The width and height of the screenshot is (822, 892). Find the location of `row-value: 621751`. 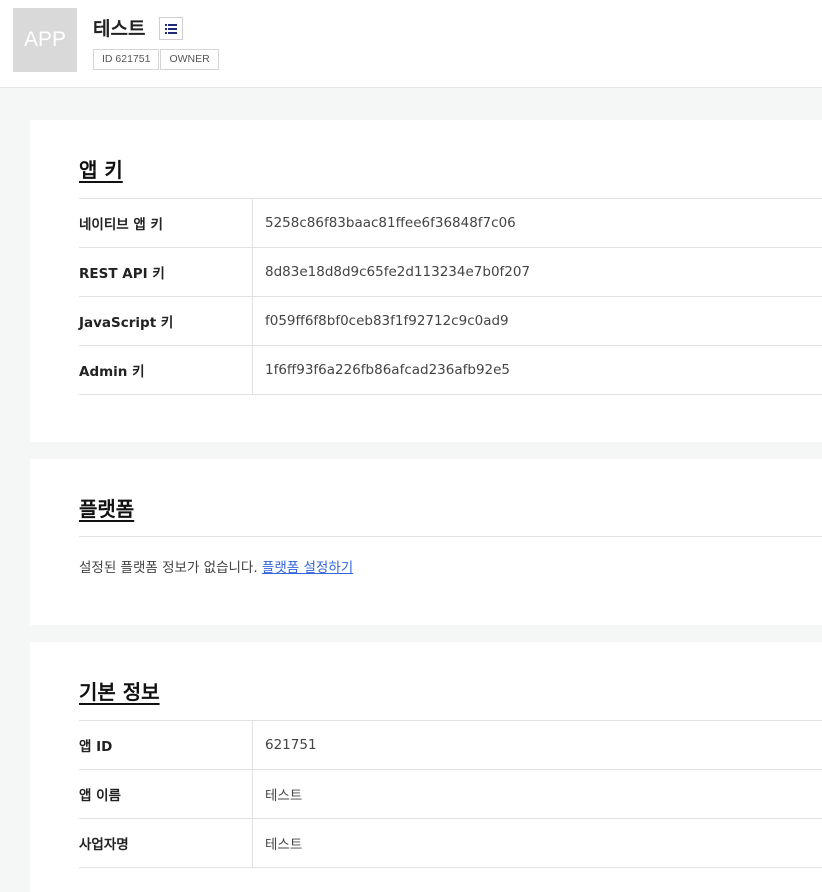

row-value: 621751 is located at coordinates (291, 745).